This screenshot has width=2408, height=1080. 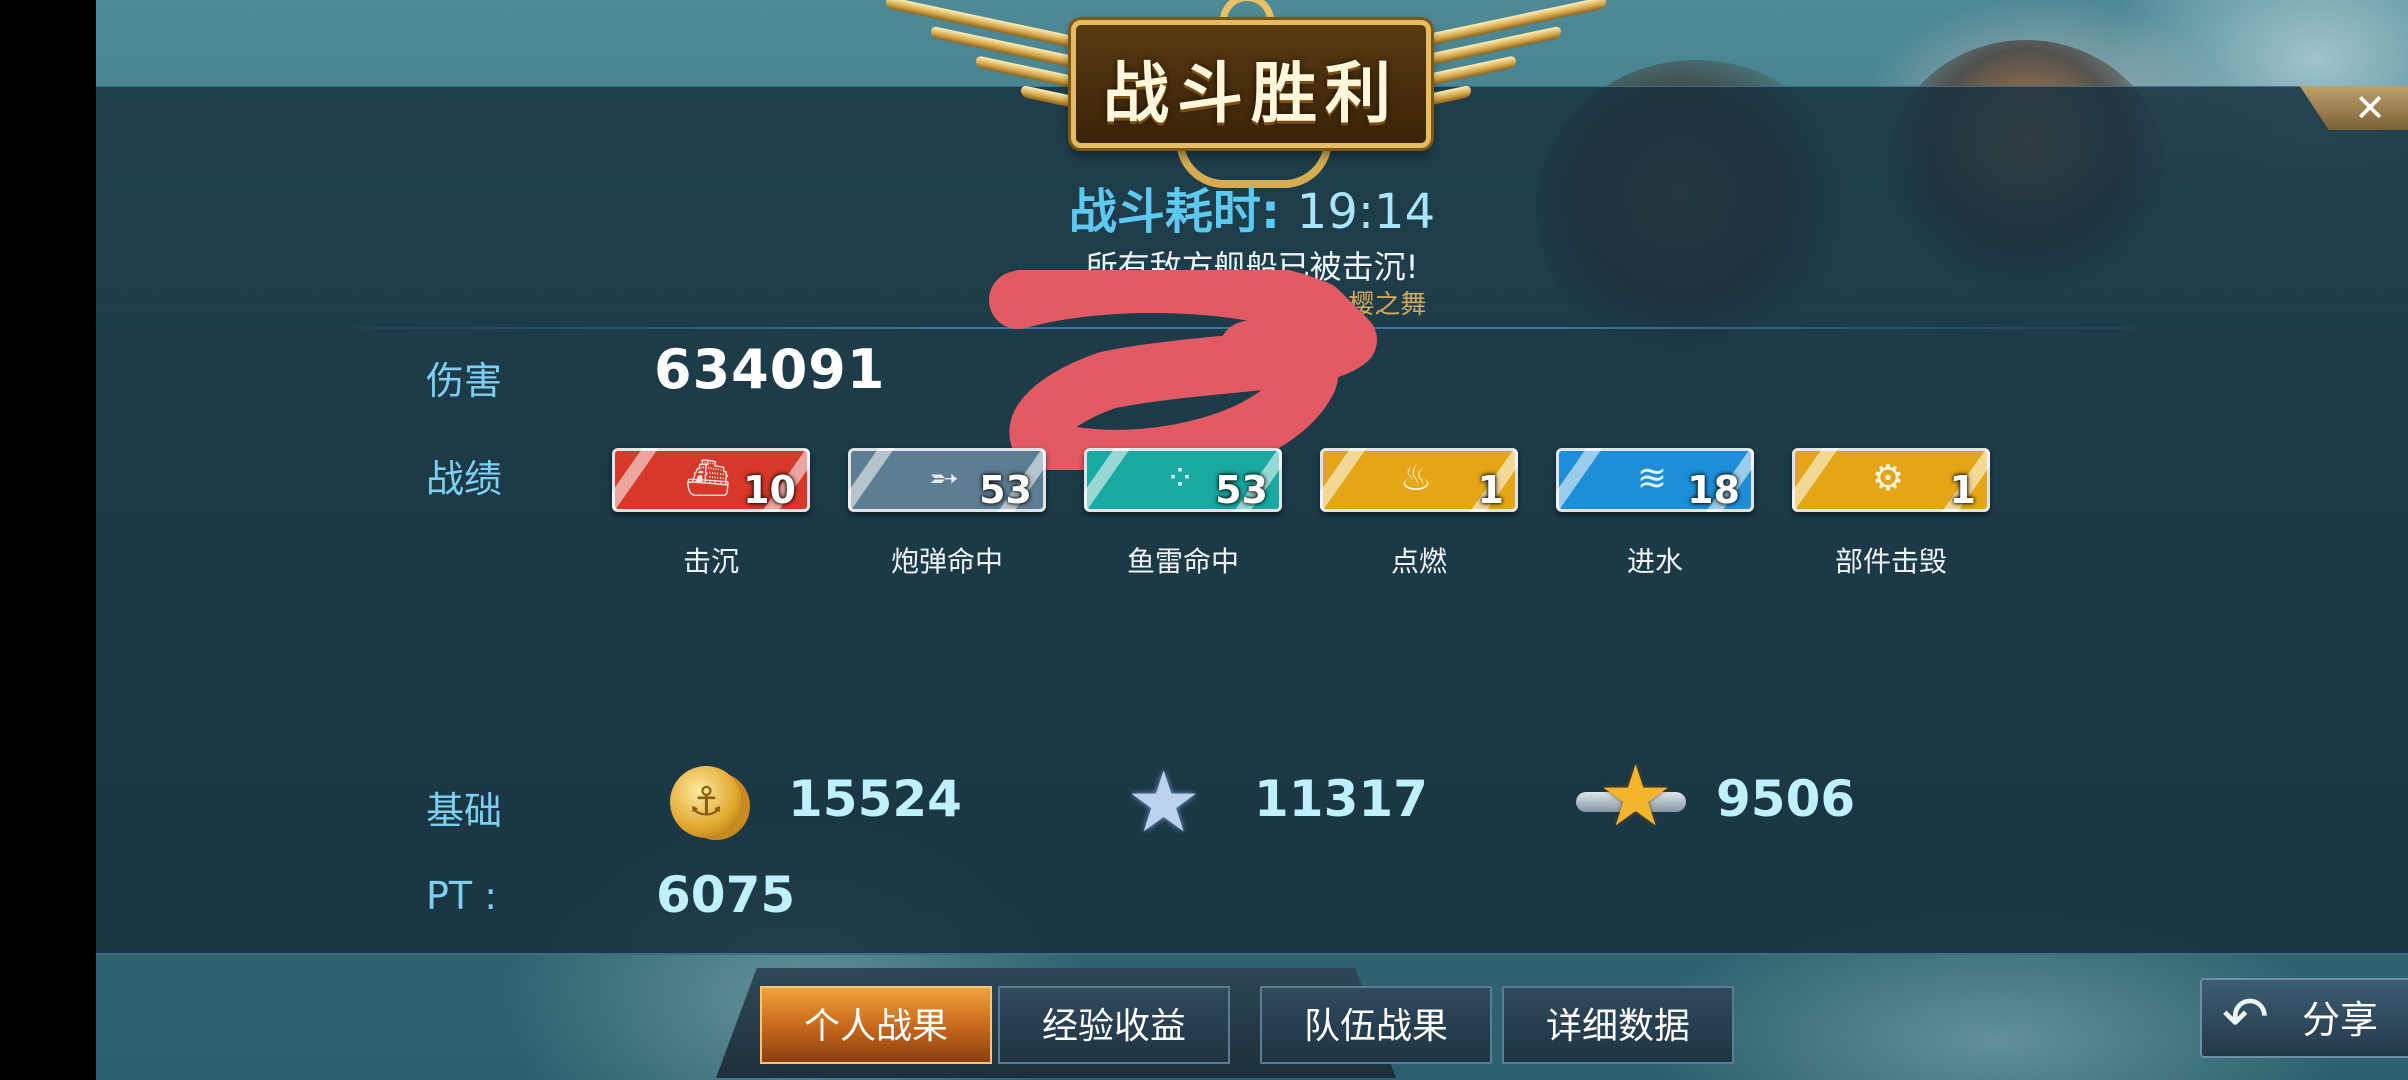 What do you see at coordinates (1618, 1025) in the screenshot?
I see `tab-detailed-data: 详细数据` at bounding box center [1618, 1025].